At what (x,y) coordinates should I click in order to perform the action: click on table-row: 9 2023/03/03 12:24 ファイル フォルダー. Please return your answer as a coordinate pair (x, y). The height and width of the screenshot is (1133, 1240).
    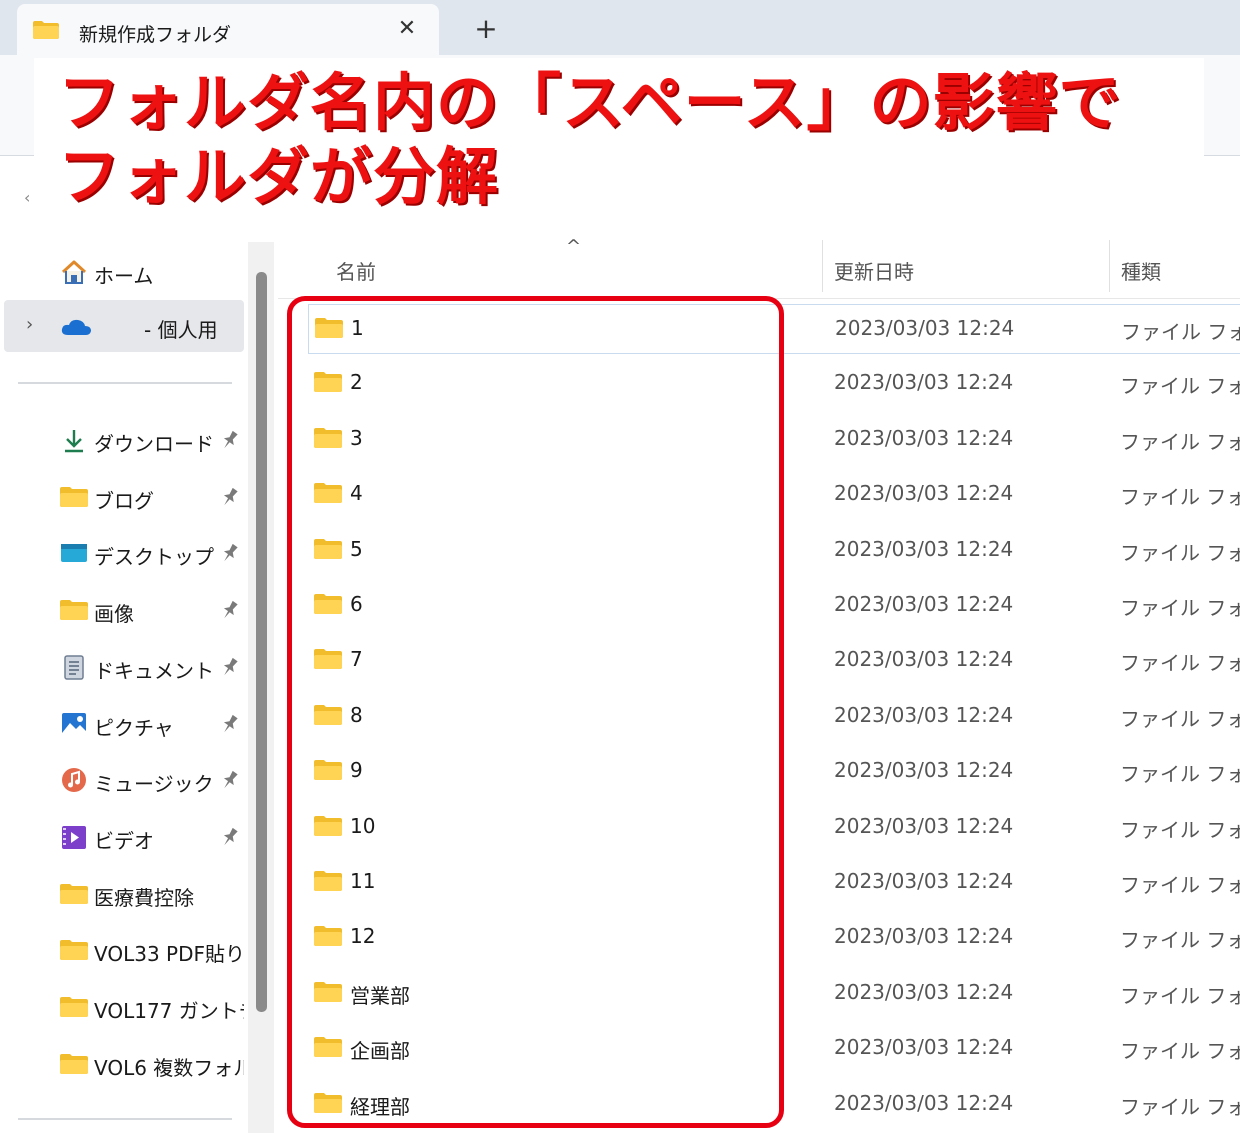
    Looking at the image, I should click on (774, 771).